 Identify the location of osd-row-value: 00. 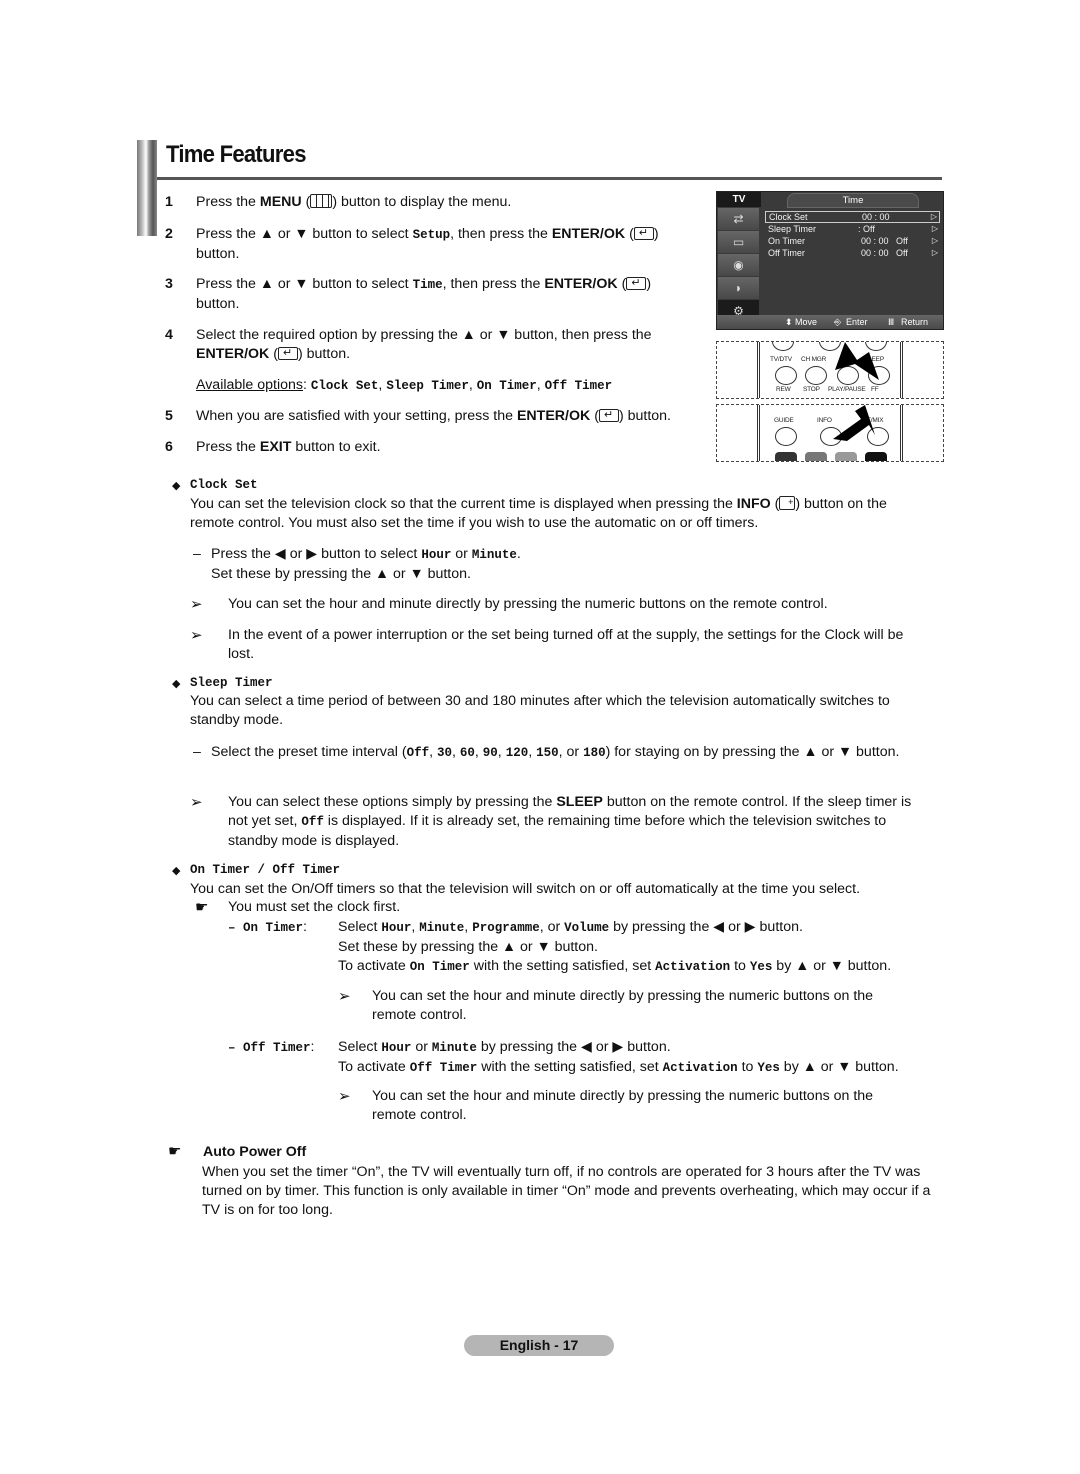
(876, 217).